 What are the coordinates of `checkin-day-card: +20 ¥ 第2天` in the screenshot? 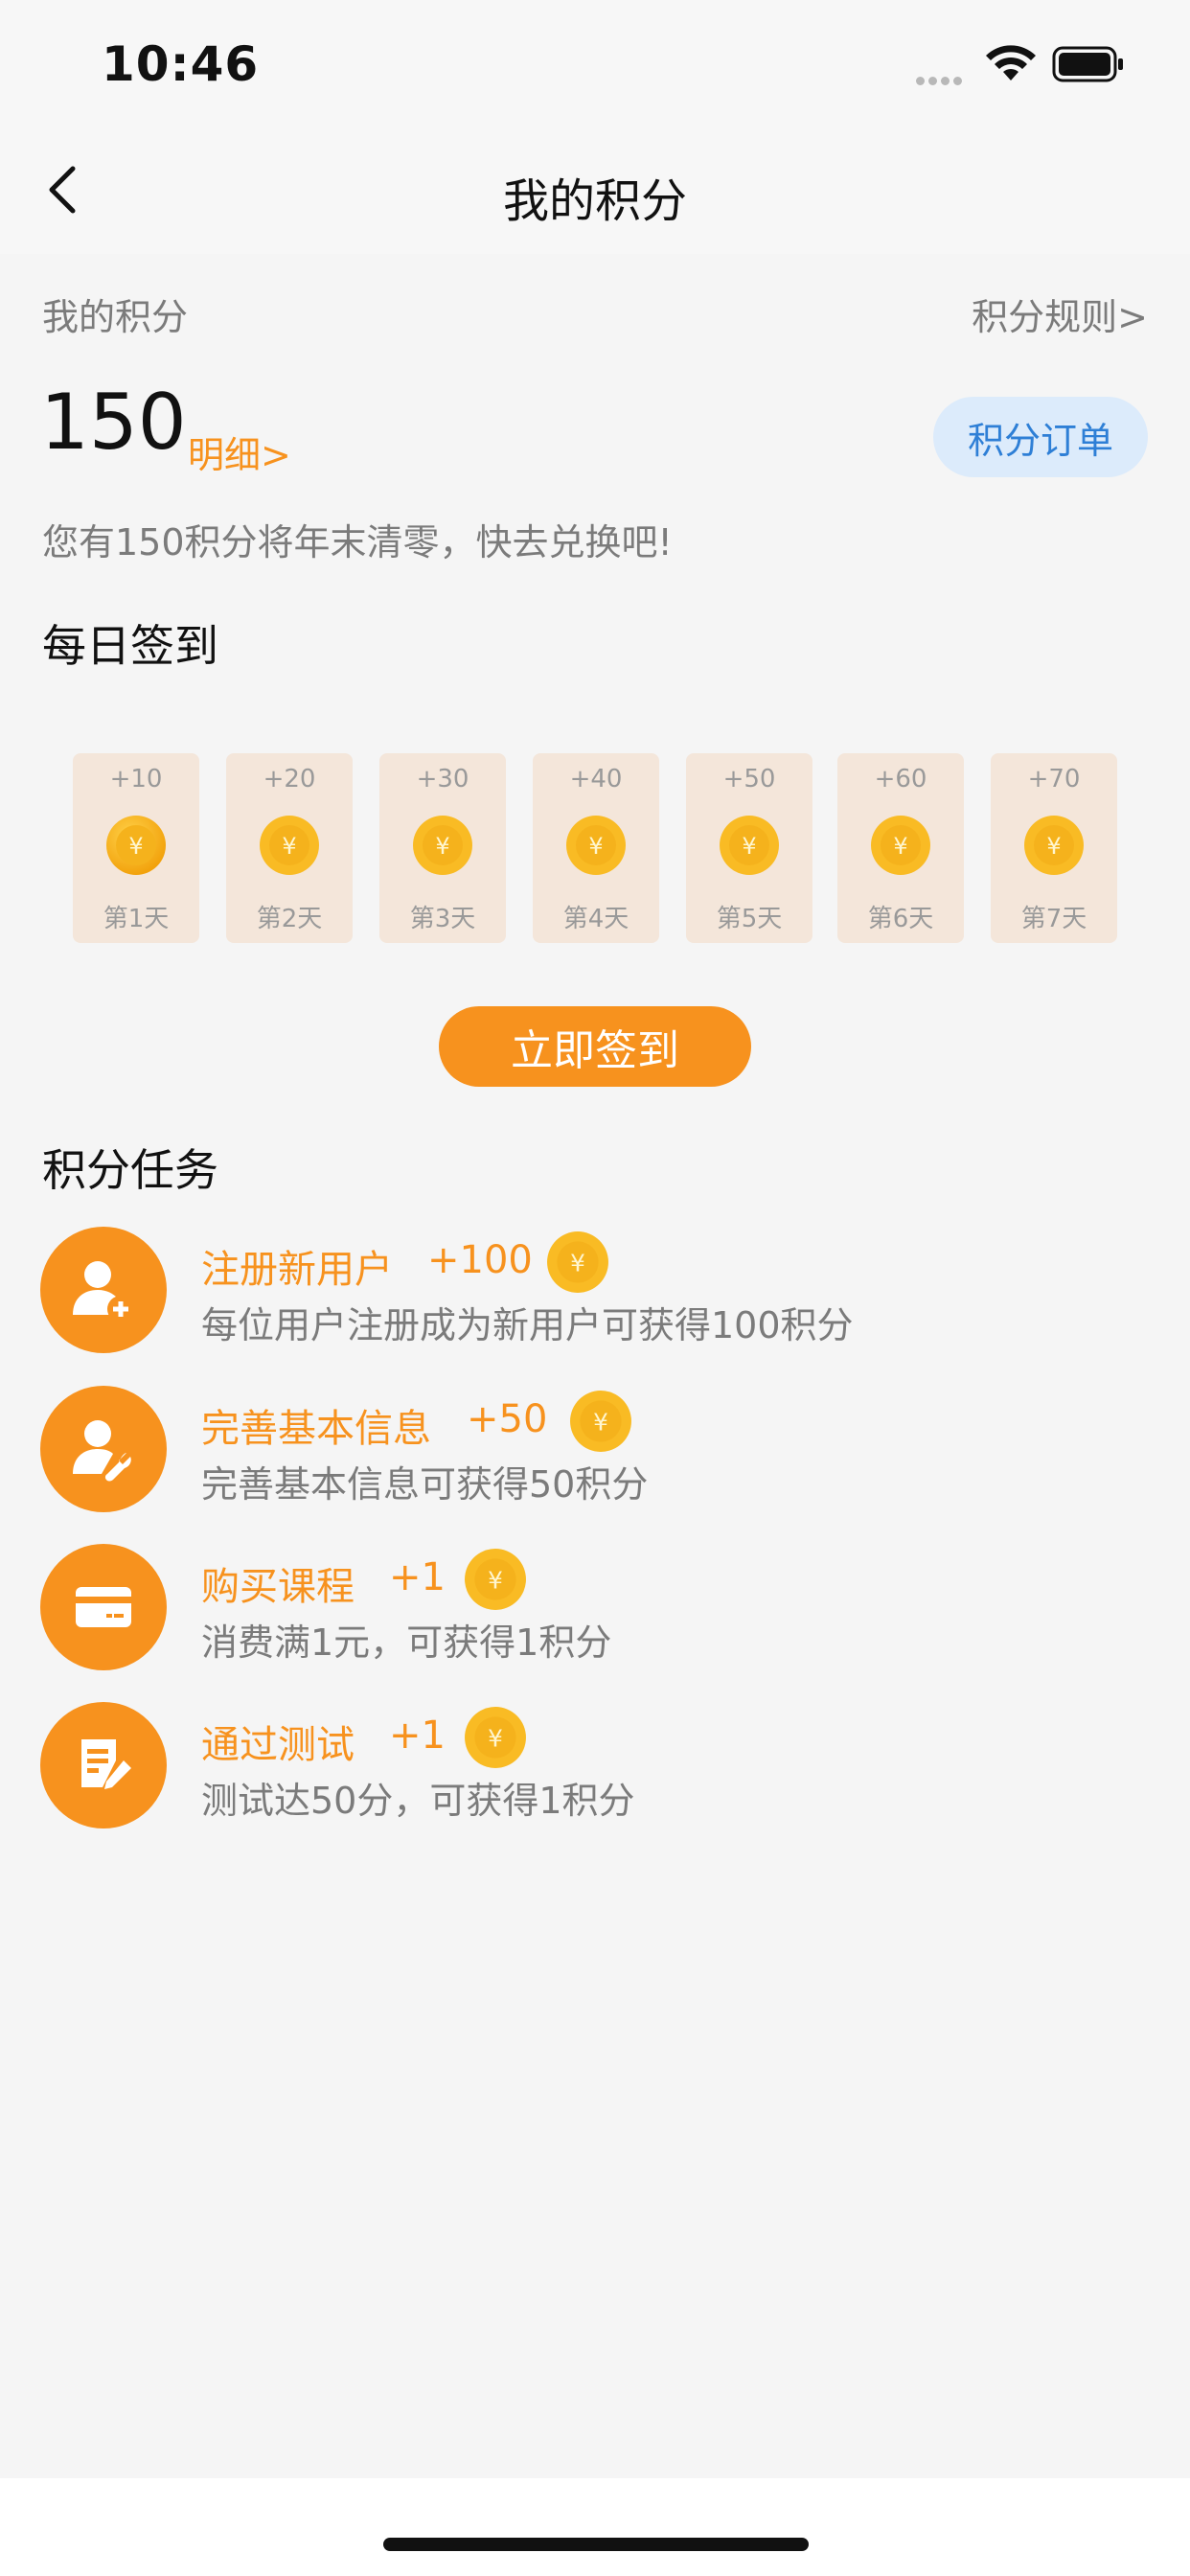 It's located at (289, 848).